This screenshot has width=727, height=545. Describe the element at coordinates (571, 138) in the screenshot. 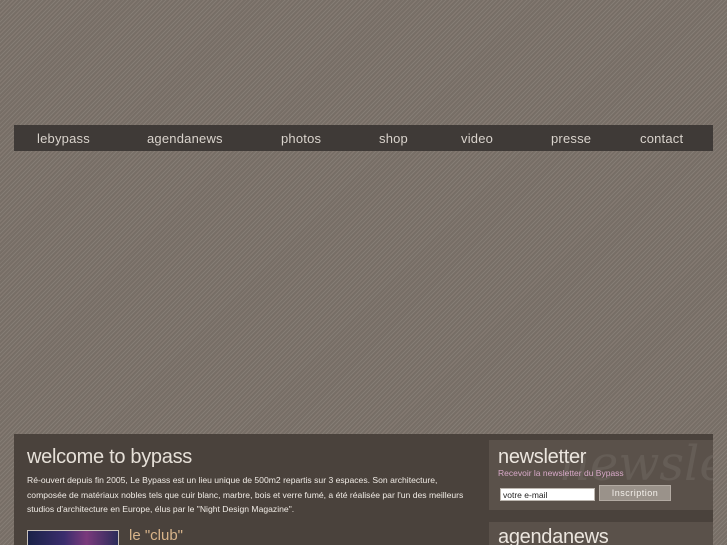

I see `nav-item-presse: presse` at that location.